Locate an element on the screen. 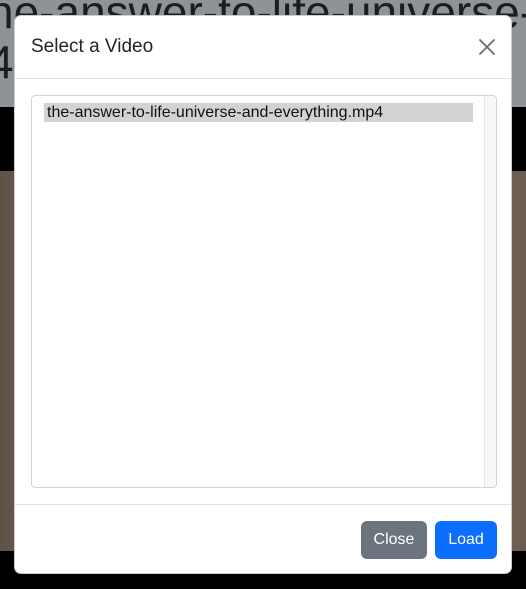  dialog-title: Select a Video is located at coordinates (92, 46).